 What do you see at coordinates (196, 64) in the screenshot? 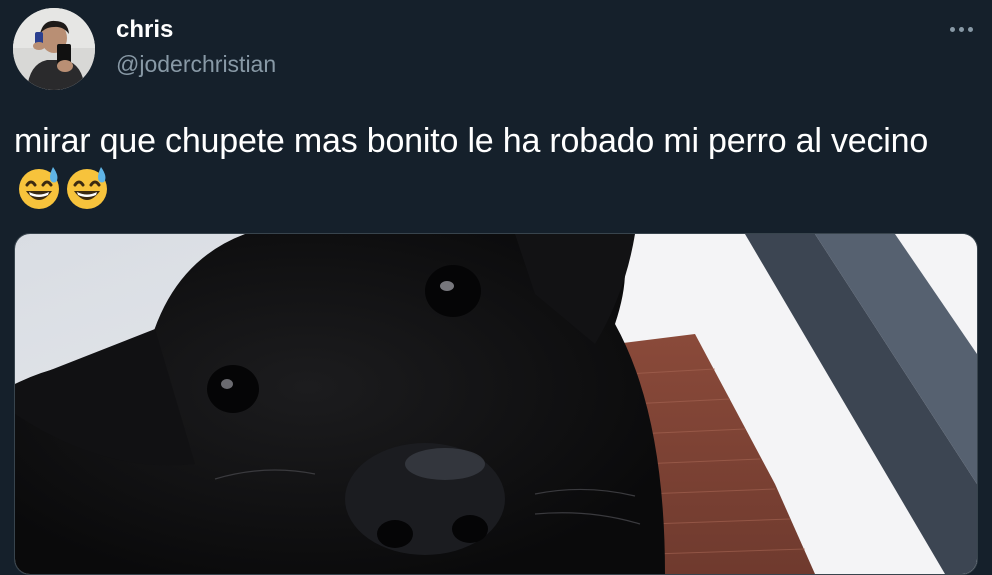
I see `author-handle: @joderchristian` at bounding box center [196, 64].